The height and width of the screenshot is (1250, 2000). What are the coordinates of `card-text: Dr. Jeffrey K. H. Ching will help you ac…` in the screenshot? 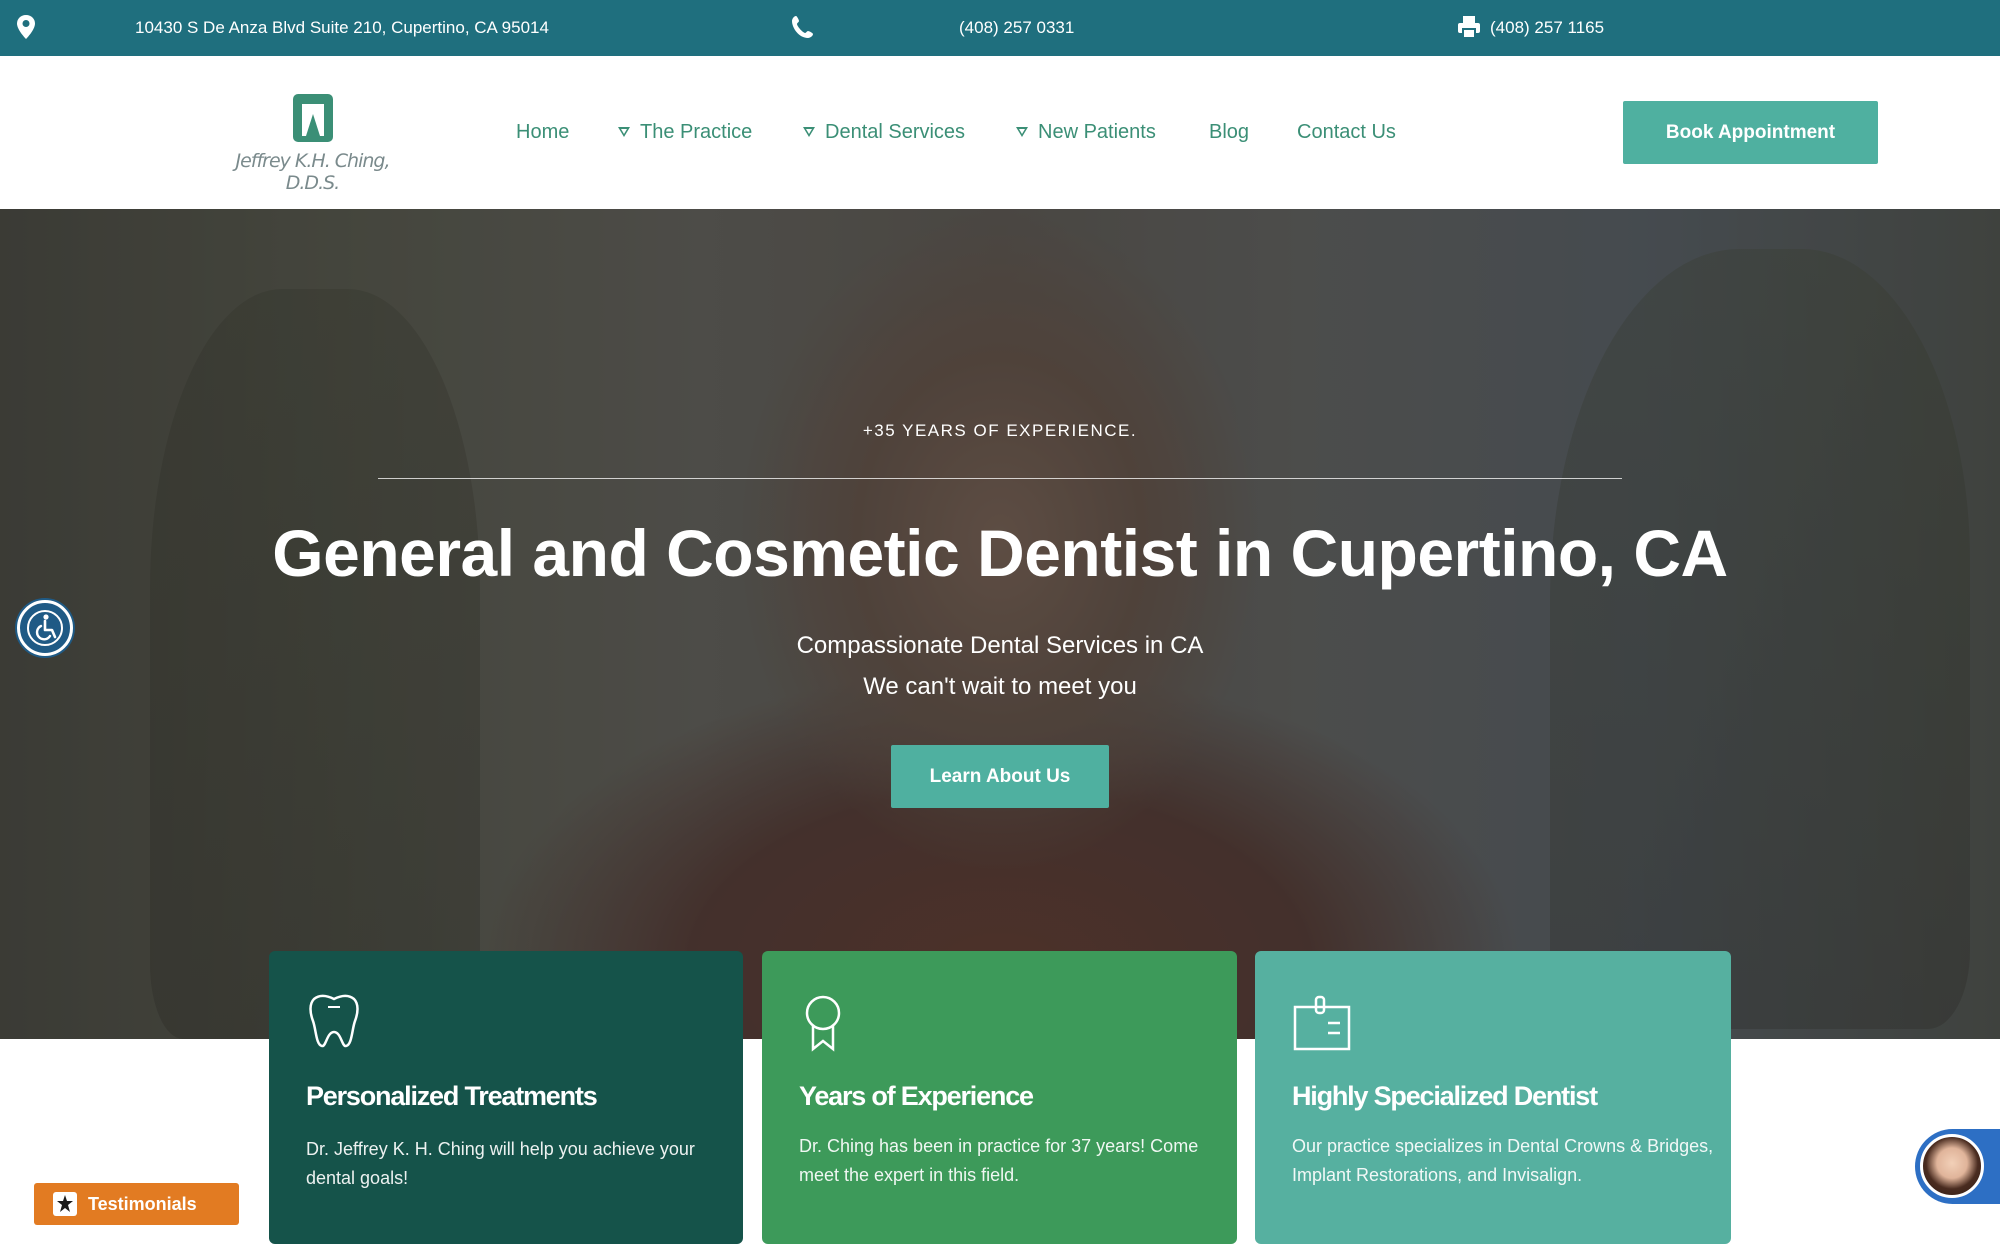 It's located at (500, 1163).